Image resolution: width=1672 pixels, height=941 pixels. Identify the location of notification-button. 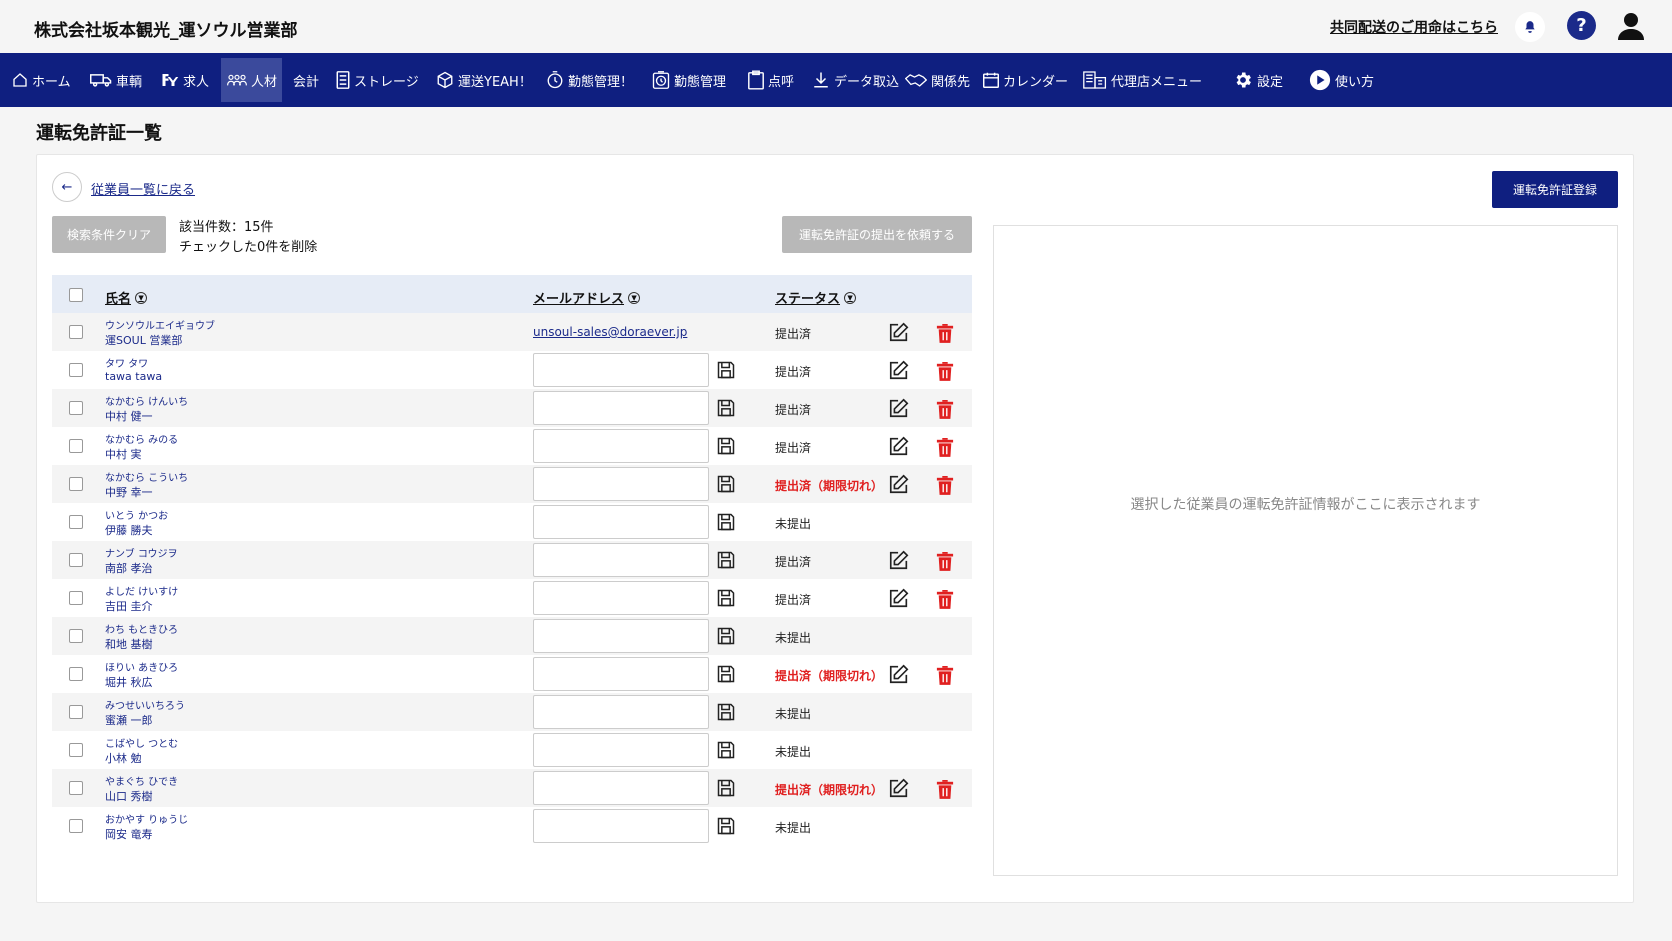
(1530, 27).